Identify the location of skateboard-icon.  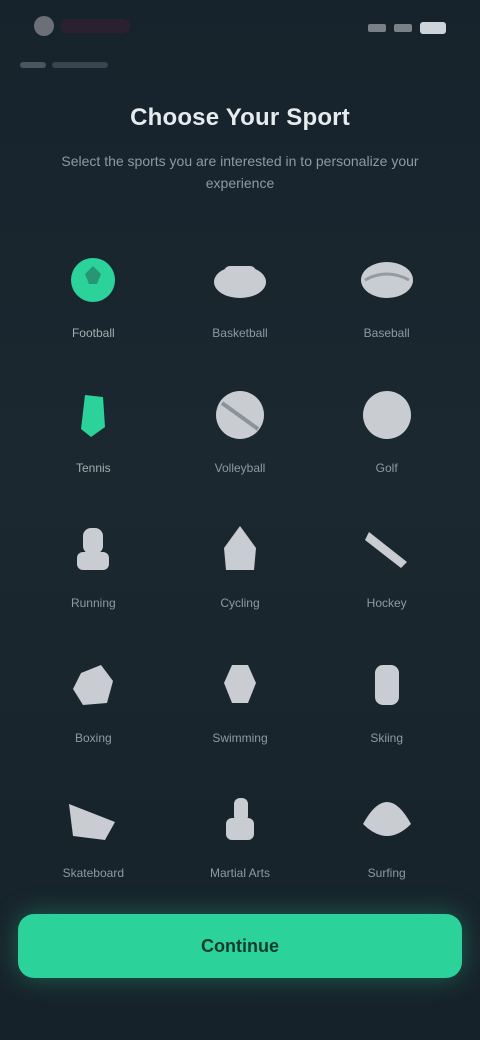
(93, 820).